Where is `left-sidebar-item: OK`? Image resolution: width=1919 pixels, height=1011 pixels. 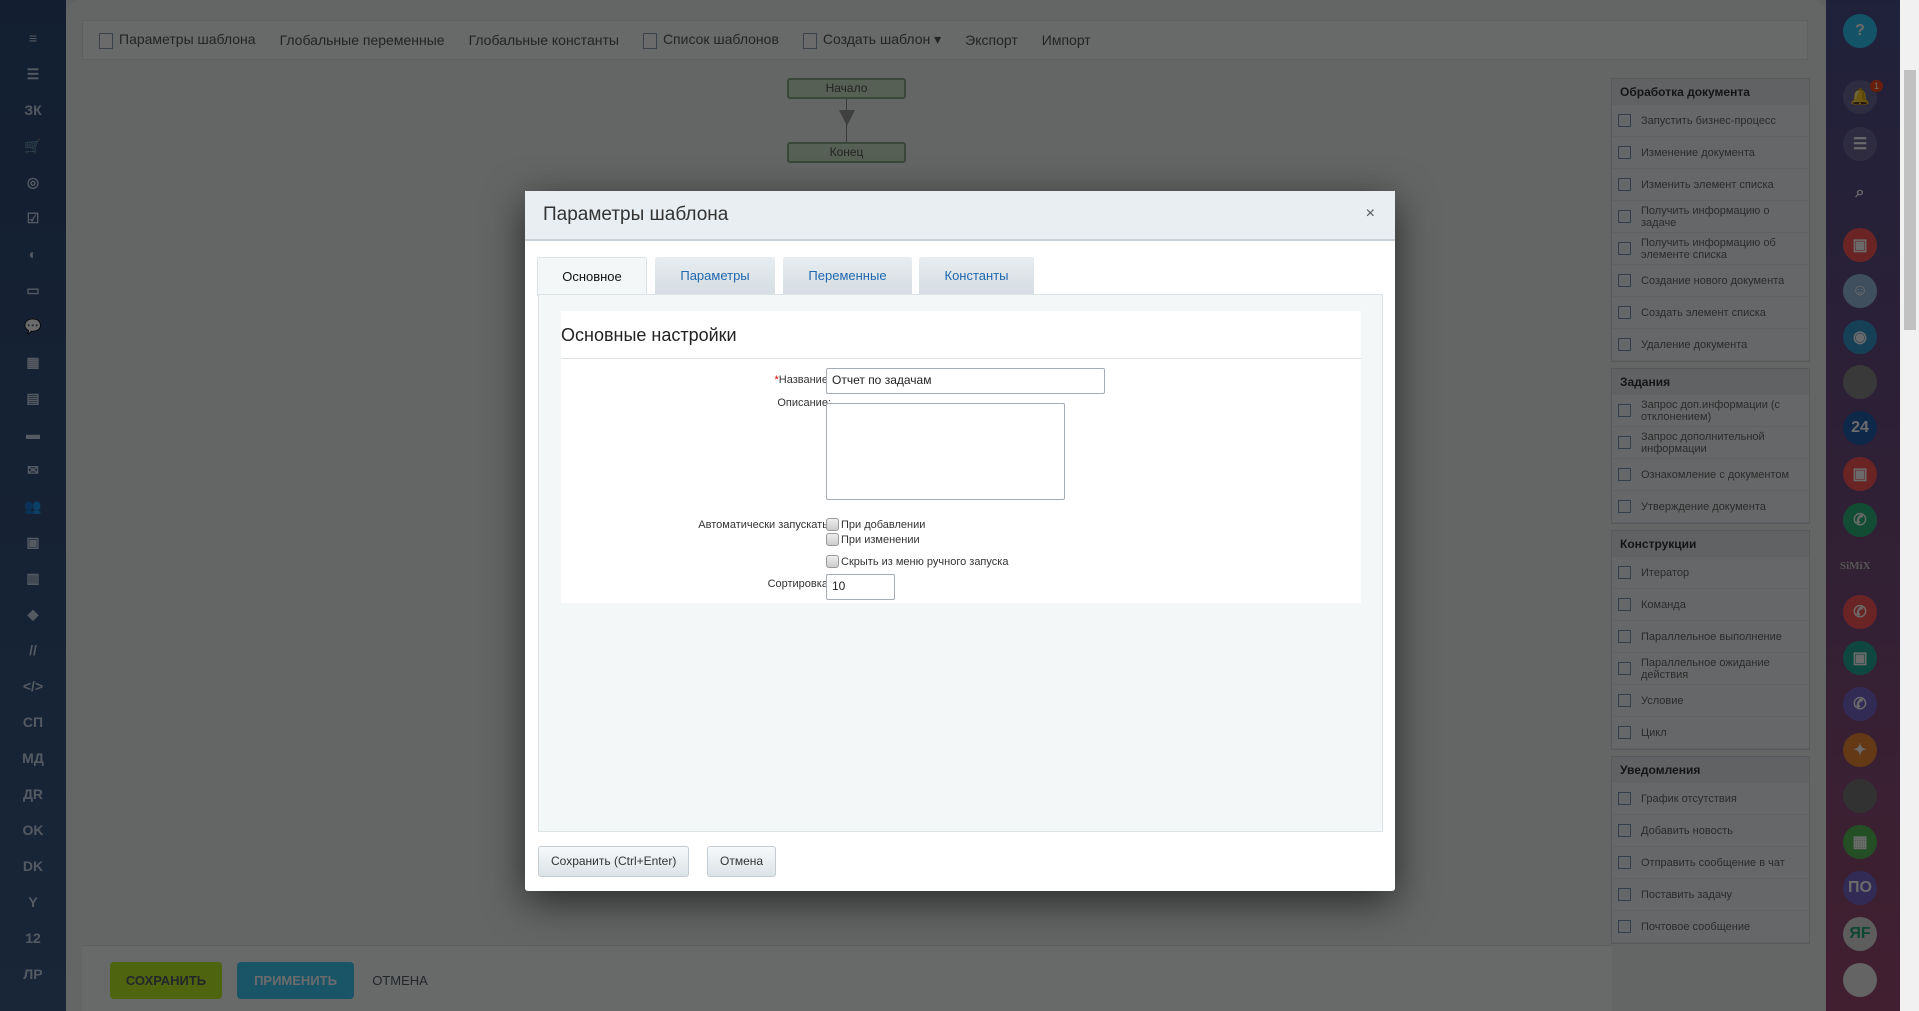 left-sidebar-item: OK is located at coordinates (33, 830).